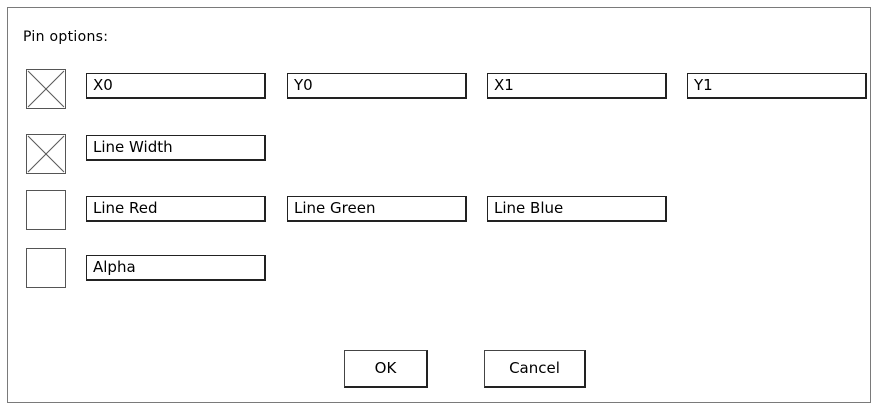  I want to click on checkbox-xy-coords, so click(46, 89).